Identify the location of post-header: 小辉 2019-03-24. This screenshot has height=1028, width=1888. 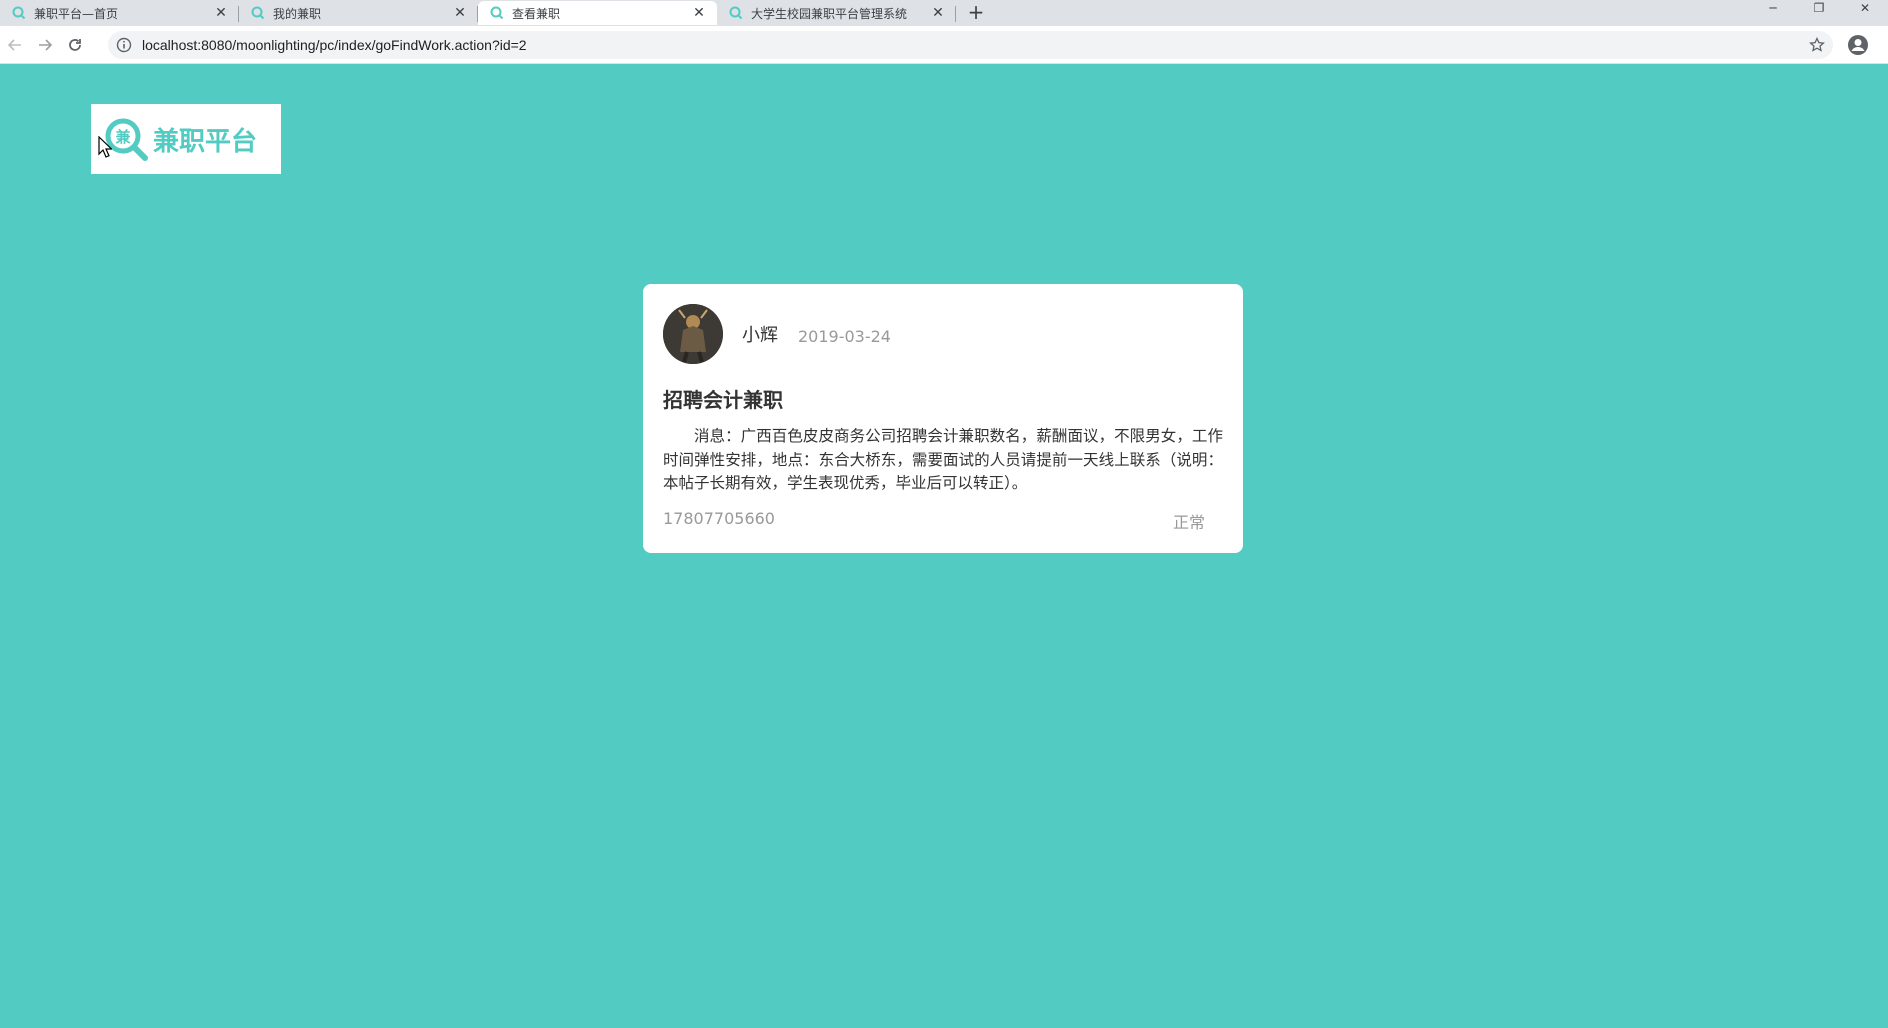
(943, 334).